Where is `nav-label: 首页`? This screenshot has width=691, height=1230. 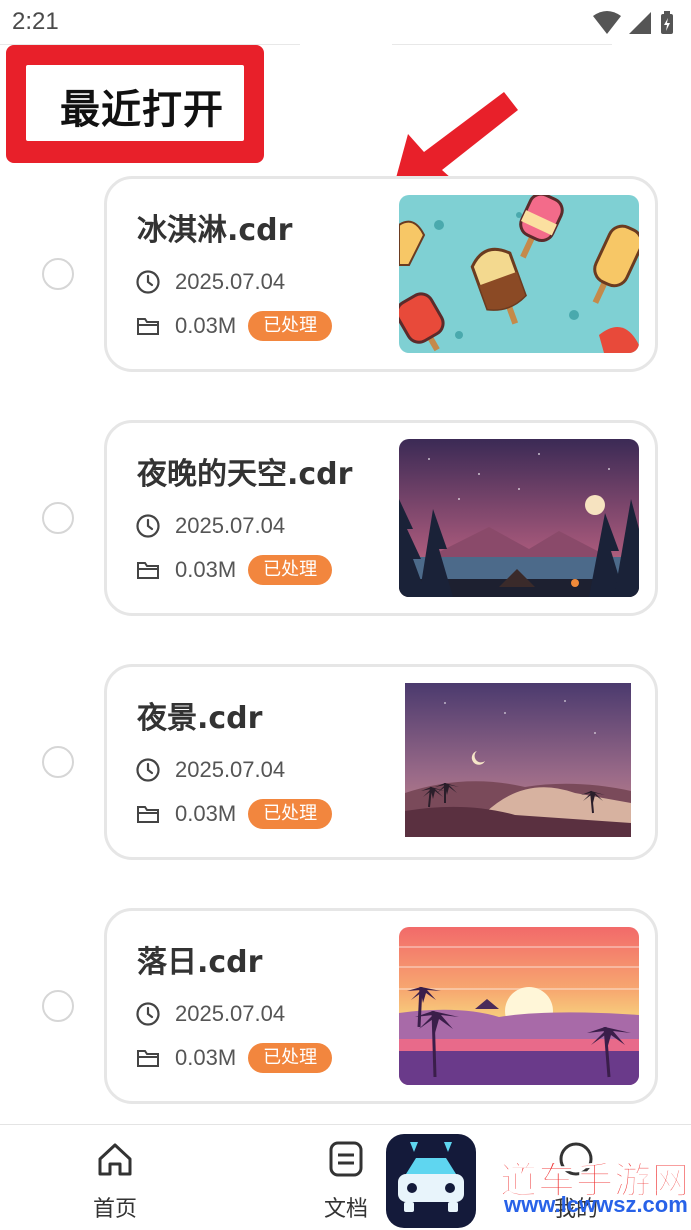
nav-label: 首页 is located at coordinates (114, 1209).